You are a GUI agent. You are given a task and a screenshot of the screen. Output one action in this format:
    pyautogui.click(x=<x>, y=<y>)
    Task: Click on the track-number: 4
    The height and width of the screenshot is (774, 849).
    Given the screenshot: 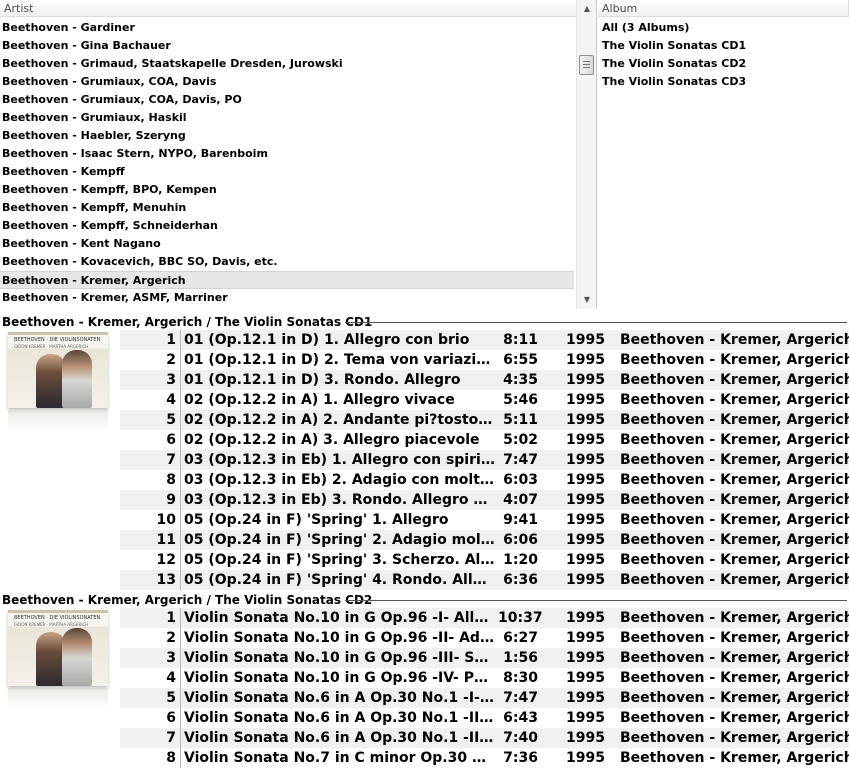 What is the action you would take?
    pyautogui.click(x=171, y=678)
    